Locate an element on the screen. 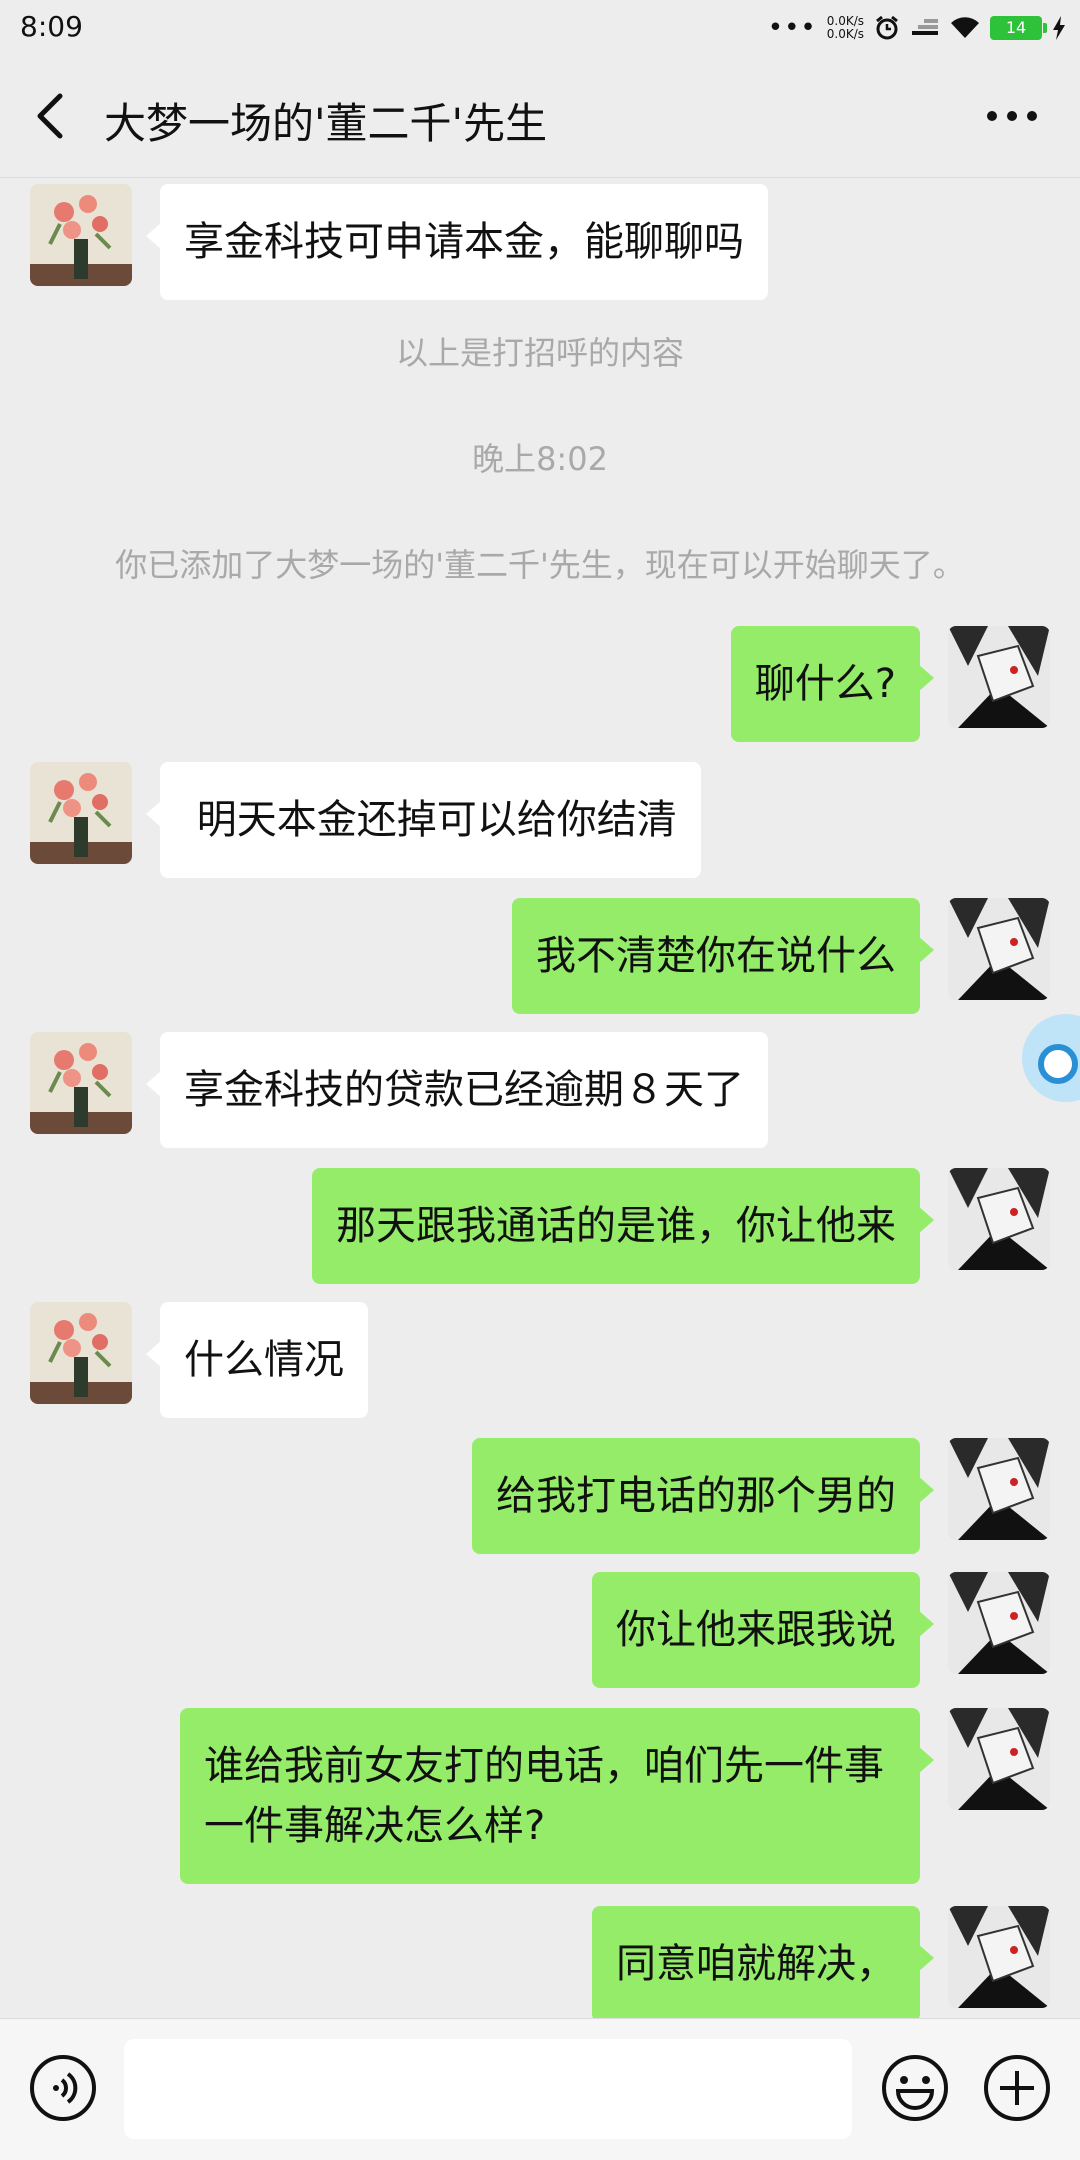 The width and height of the screenshot is (1080, 2160). plus-circle-icon is located at coordinates (1017, 2088).